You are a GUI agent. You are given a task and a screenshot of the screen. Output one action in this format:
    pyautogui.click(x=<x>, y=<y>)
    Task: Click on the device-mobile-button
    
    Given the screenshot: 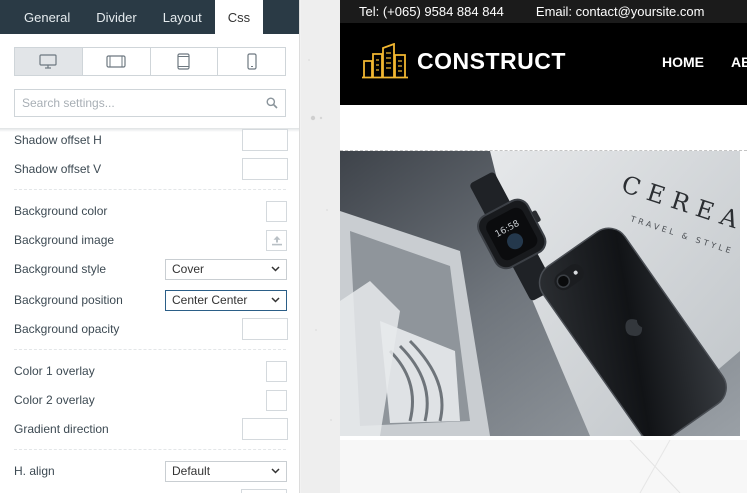 What is the action you would take?
    pyautogui.click(x=251, y=61)
    